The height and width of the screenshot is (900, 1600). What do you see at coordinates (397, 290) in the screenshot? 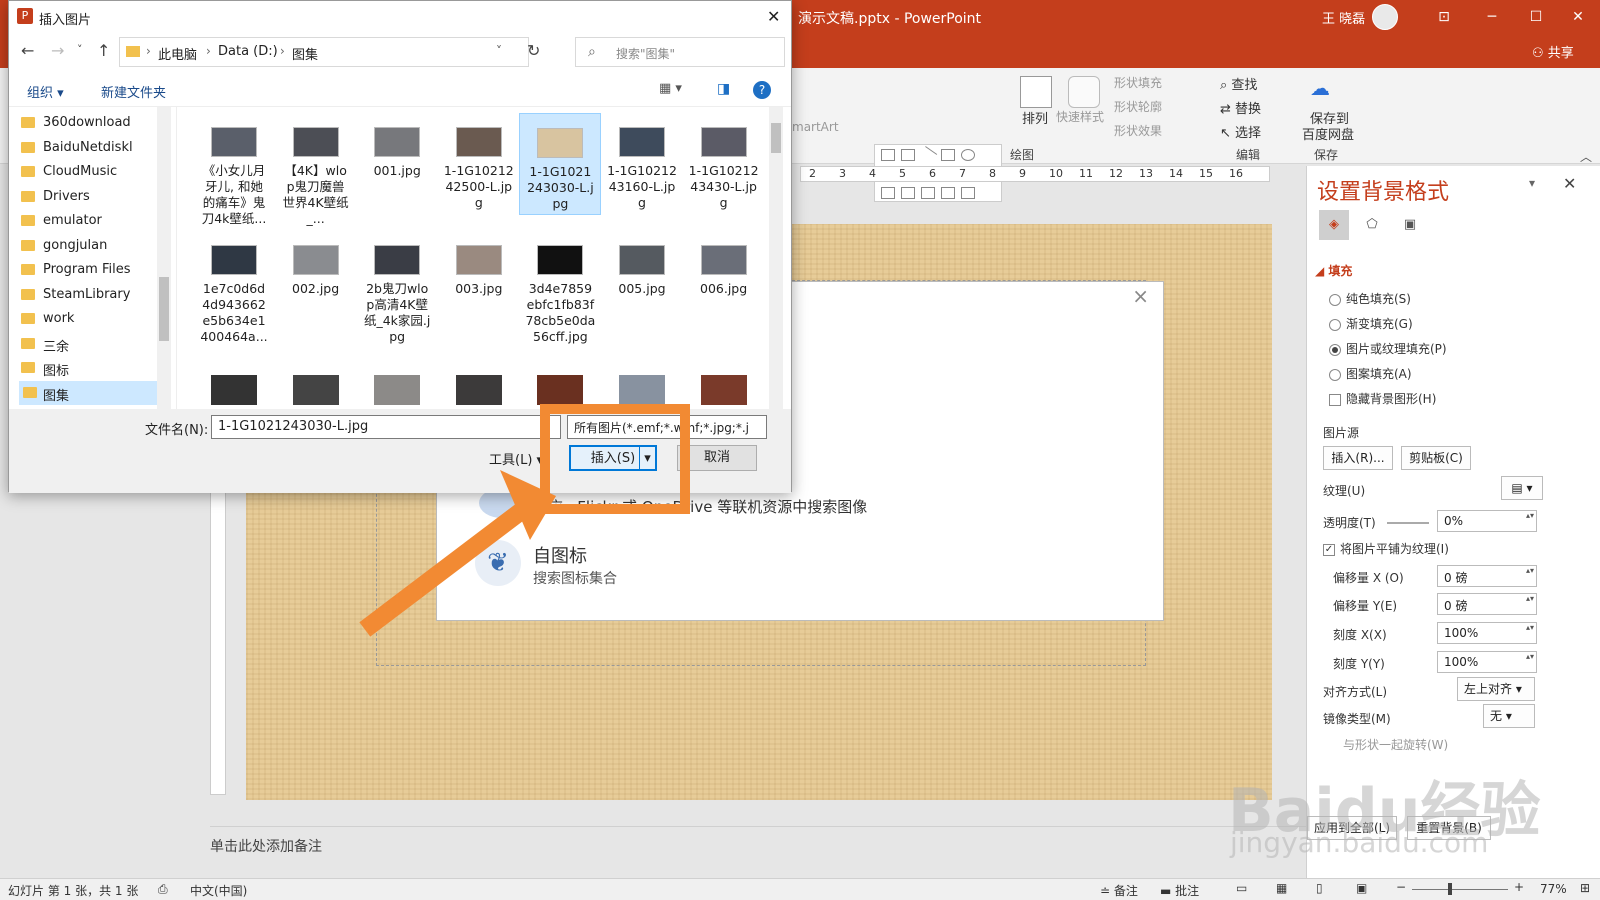
I see `file-item: 2b鬼刀wlop高清4K壁纸_4k家园.jpg` at bounding box center [397, 290].